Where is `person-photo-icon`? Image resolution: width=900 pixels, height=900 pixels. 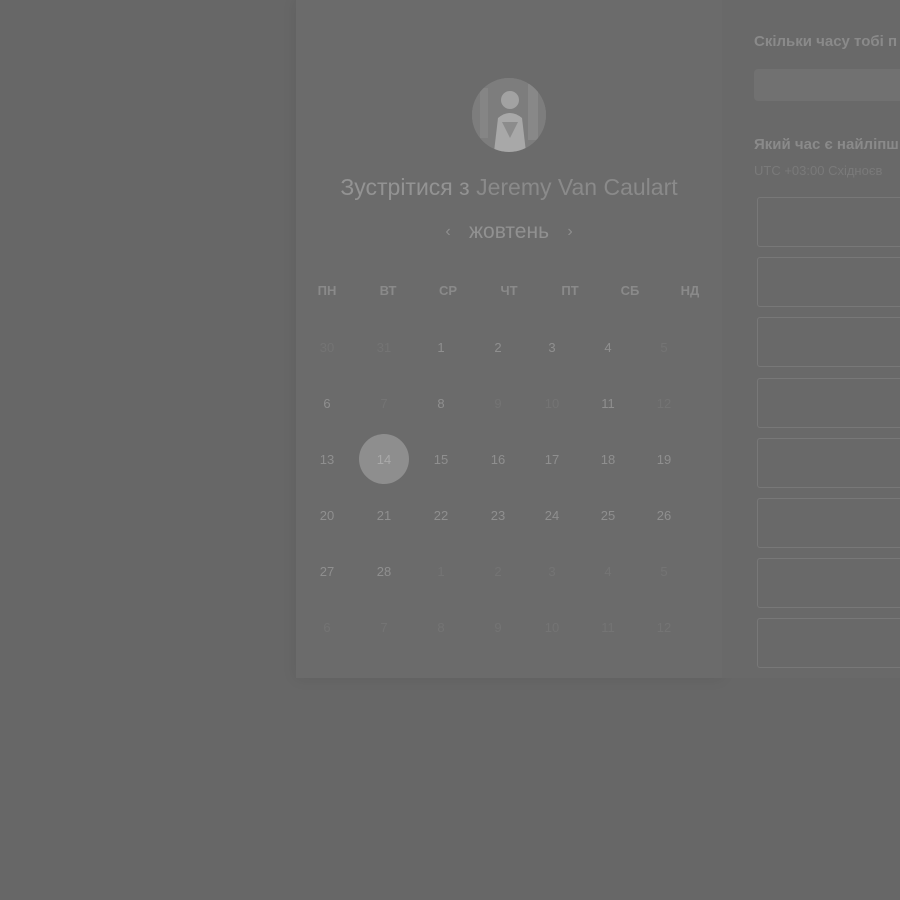 person-photo-icon is located at coordinates (509, 115).